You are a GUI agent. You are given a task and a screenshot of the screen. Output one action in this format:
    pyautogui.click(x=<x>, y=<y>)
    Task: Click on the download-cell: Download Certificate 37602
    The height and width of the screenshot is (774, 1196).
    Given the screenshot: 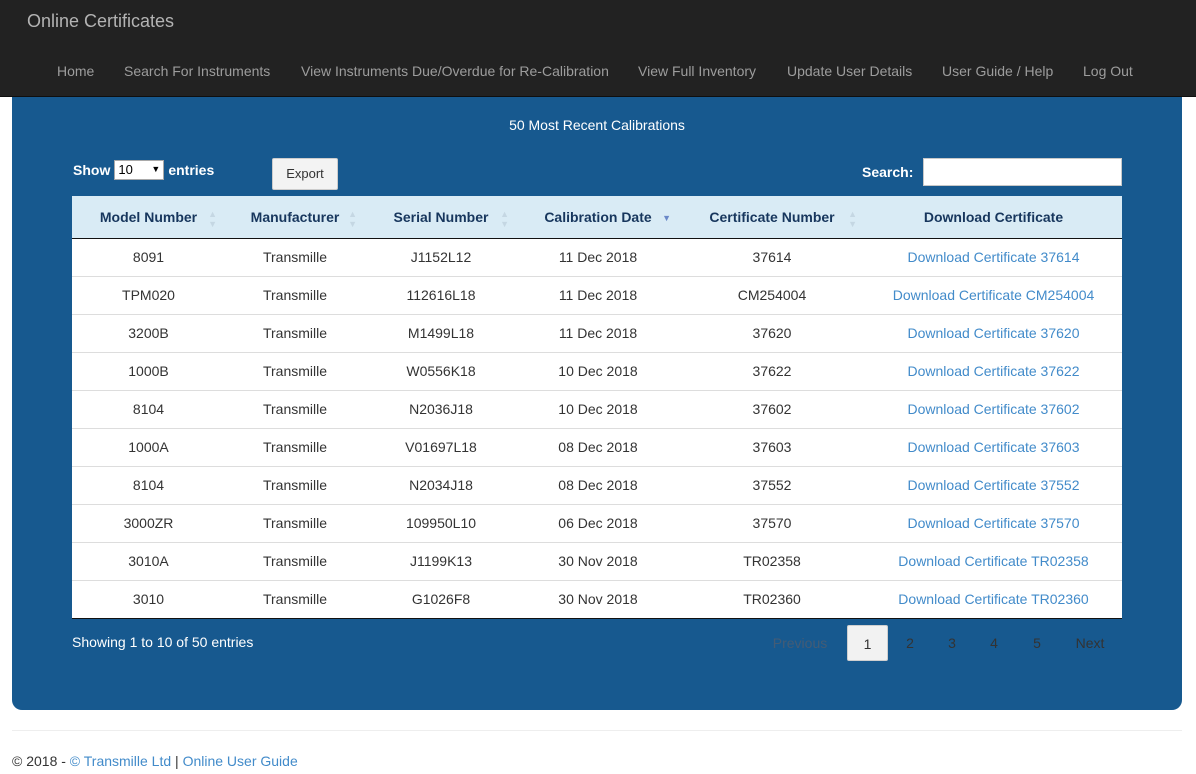 What is the action you would take?
    pyautogui.click(x=993, y=408)
    